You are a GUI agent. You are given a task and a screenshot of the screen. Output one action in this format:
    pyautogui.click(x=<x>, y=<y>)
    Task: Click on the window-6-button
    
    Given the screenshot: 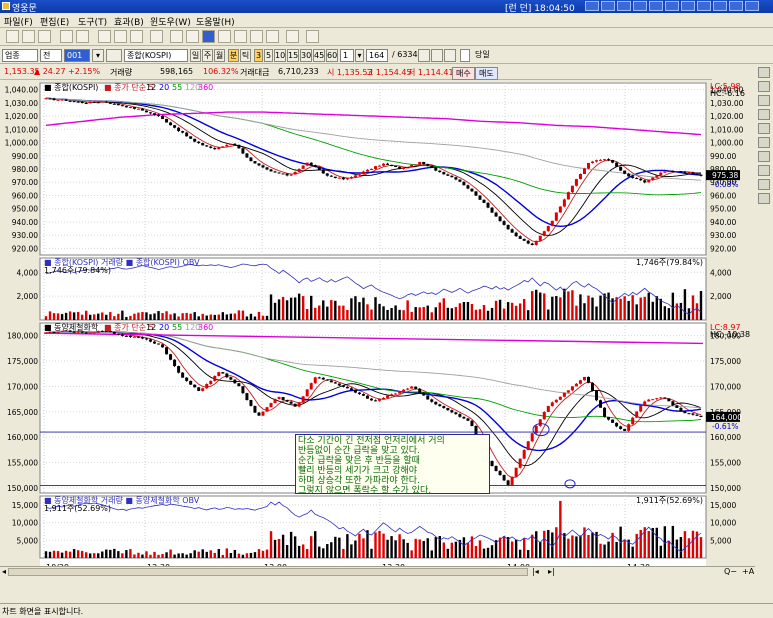 What is the action you would take?
    pyautogui.click(x=688, y=6)
    